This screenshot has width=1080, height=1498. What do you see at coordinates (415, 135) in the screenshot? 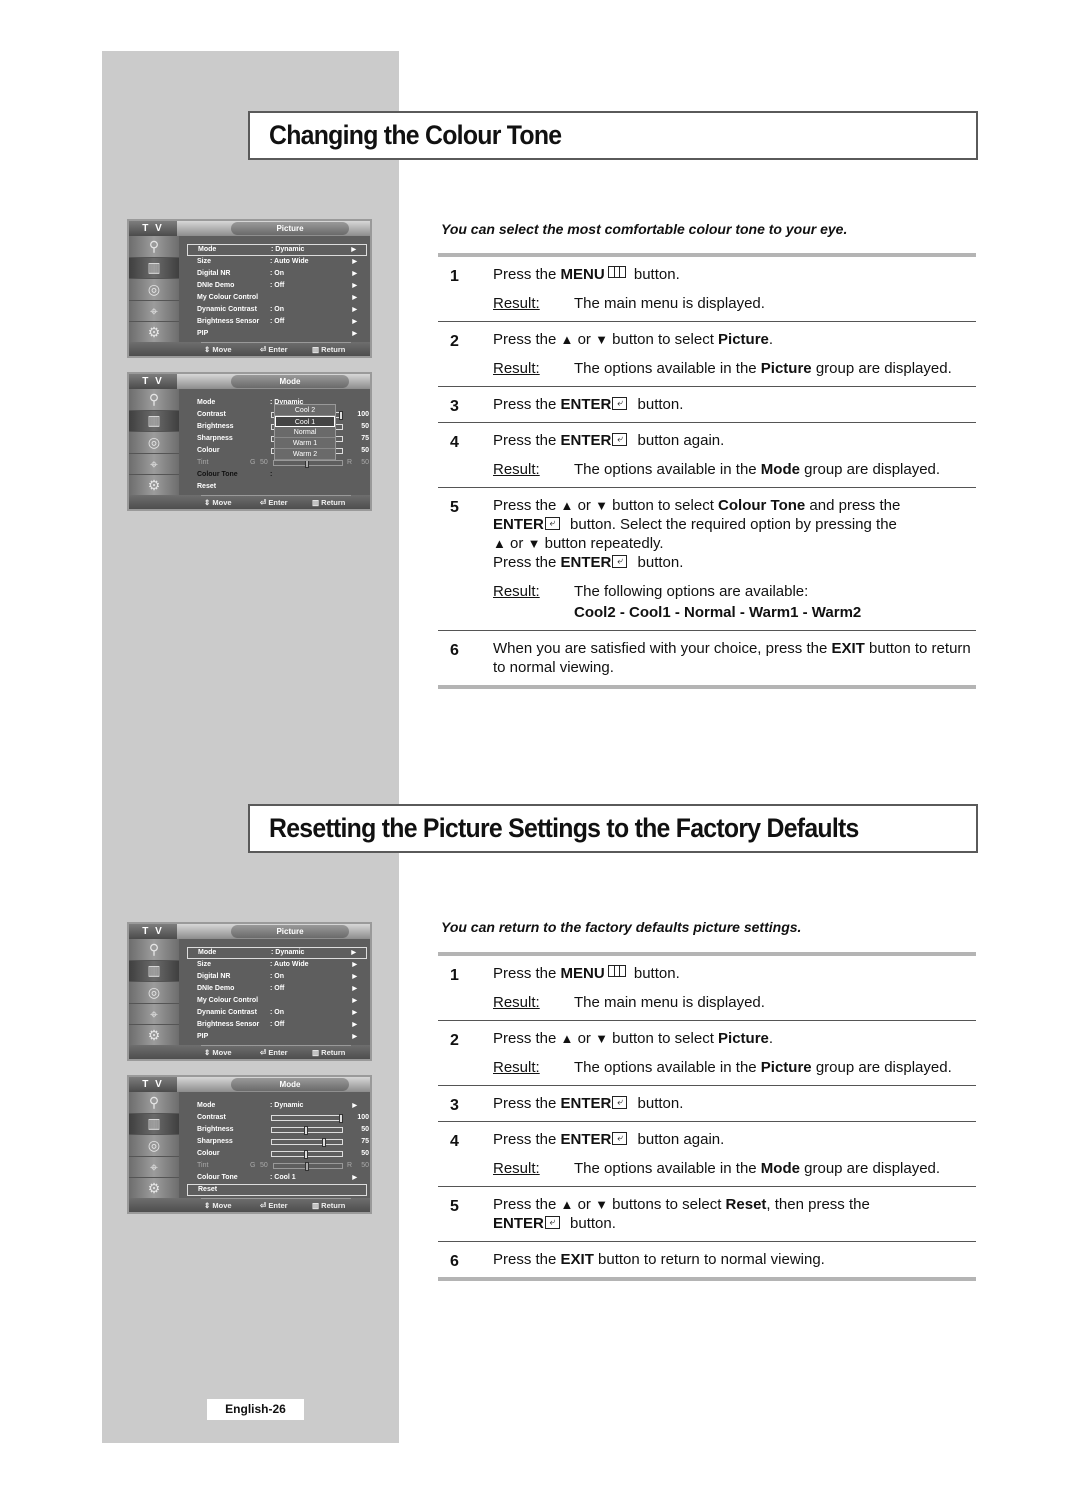
I see `section-title-text: Changing the Colour Tone` at bounding box center [415, 135].